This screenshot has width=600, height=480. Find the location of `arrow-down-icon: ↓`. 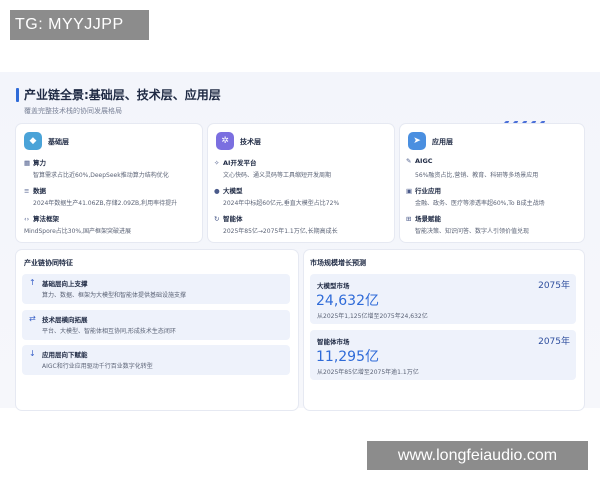

arrow-down-icon: ↓ is located at coordinates (32, 353).